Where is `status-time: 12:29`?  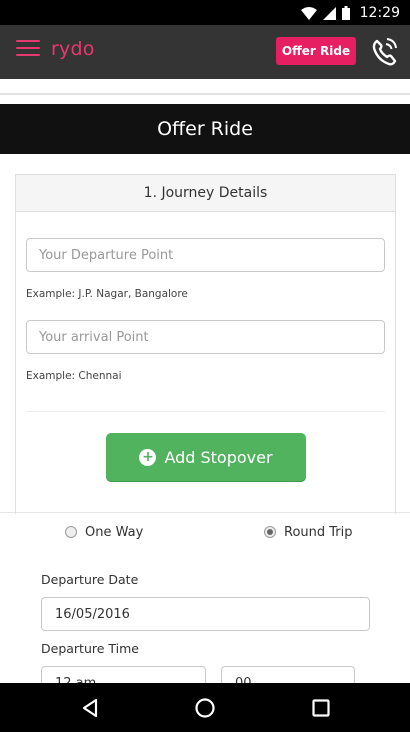
status-time: 12:29 is located at coordinates (379, 13).